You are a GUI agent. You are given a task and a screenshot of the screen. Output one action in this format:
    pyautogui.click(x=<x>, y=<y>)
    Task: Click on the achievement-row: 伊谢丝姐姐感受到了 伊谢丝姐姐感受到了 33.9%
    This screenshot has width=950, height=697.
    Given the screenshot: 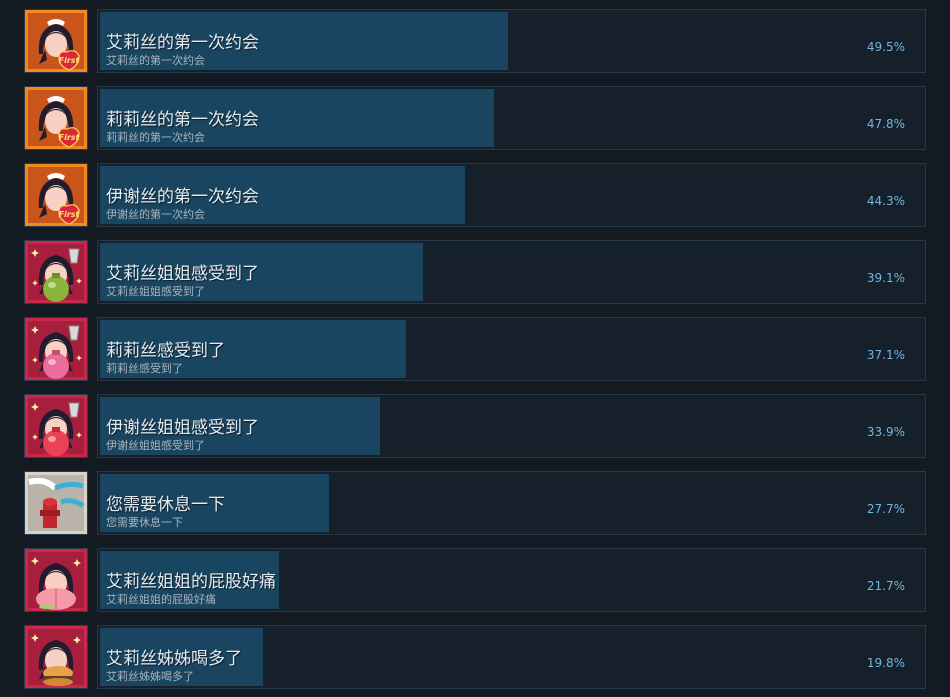 What is the action you would take?
    pyautogui.click(x=475, y=423)
    